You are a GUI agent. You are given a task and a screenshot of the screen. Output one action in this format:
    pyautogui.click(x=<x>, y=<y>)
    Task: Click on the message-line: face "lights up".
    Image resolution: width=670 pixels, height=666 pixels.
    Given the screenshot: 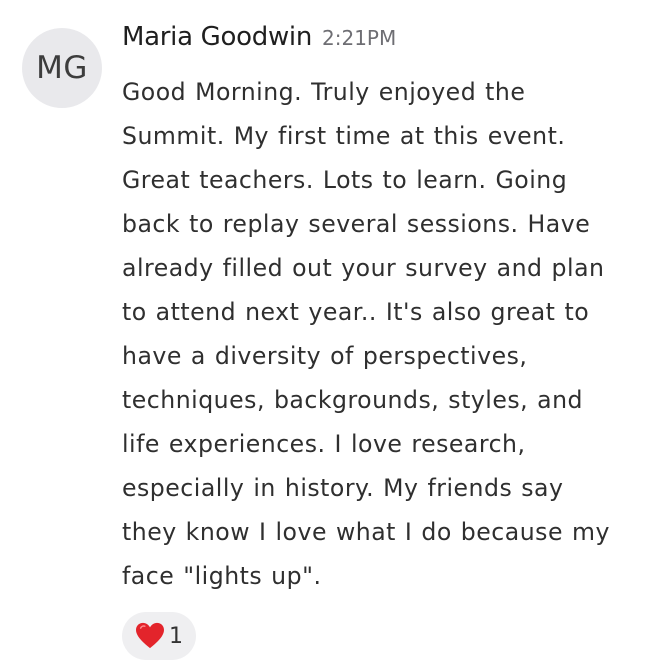 What is the action you would take?
    pyautogui.click(x=222, y=576)
    